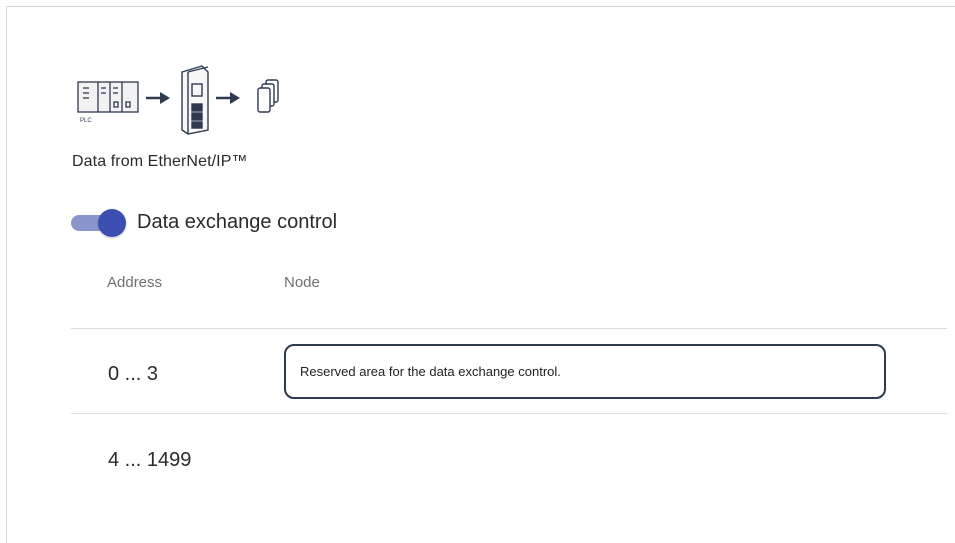 This screenshot has width=955, height=543. Describe the element at coordinates (268, 96) in the screenshot. I see `data-pages-icon` at that location.